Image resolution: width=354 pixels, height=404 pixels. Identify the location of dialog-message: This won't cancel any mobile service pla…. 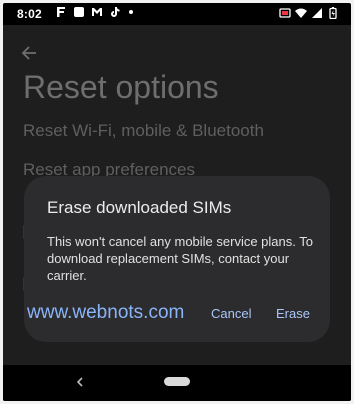
(180, 258).